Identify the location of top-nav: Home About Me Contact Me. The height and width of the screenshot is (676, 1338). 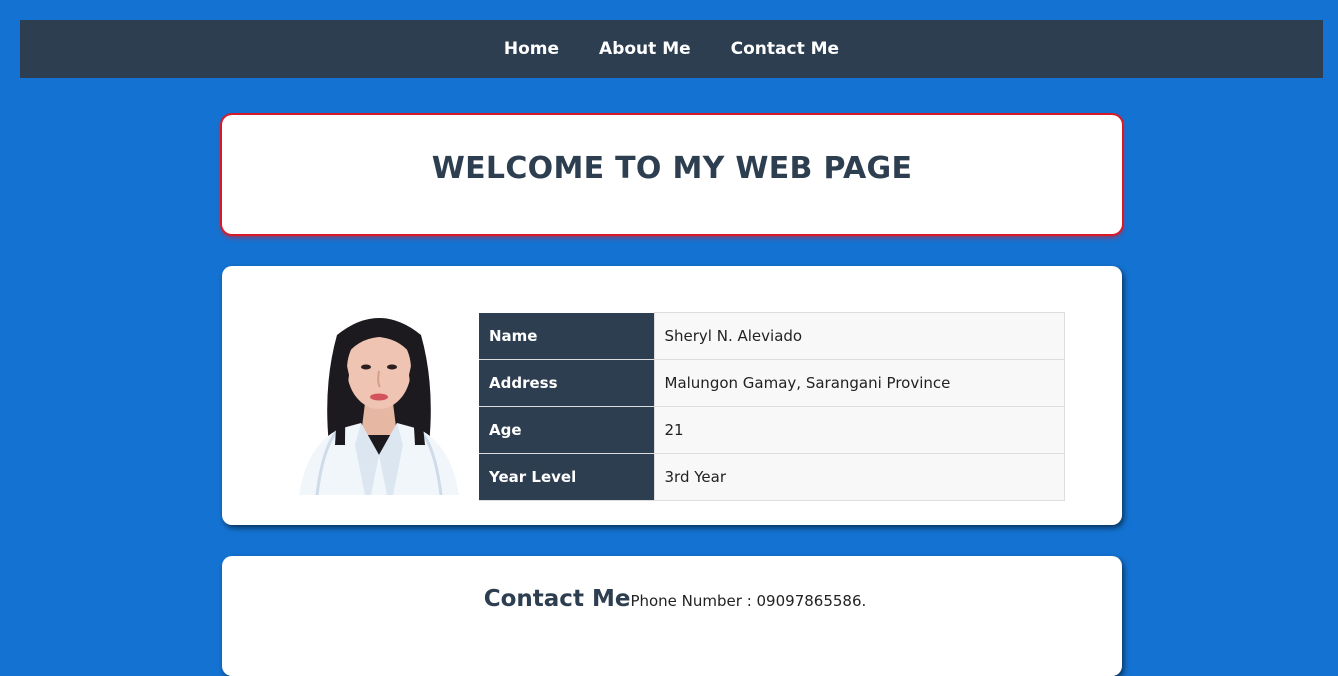
(671, 49).